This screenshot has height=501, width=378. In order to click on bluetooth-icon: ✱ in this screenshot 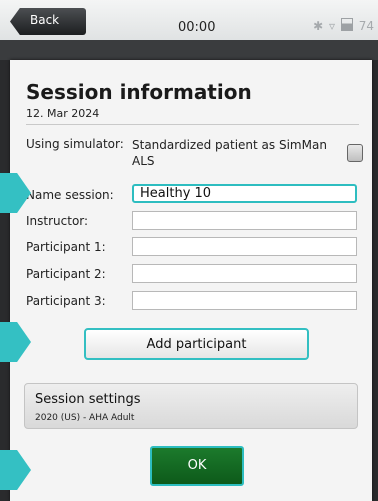, I will do `click(318, 26)`.